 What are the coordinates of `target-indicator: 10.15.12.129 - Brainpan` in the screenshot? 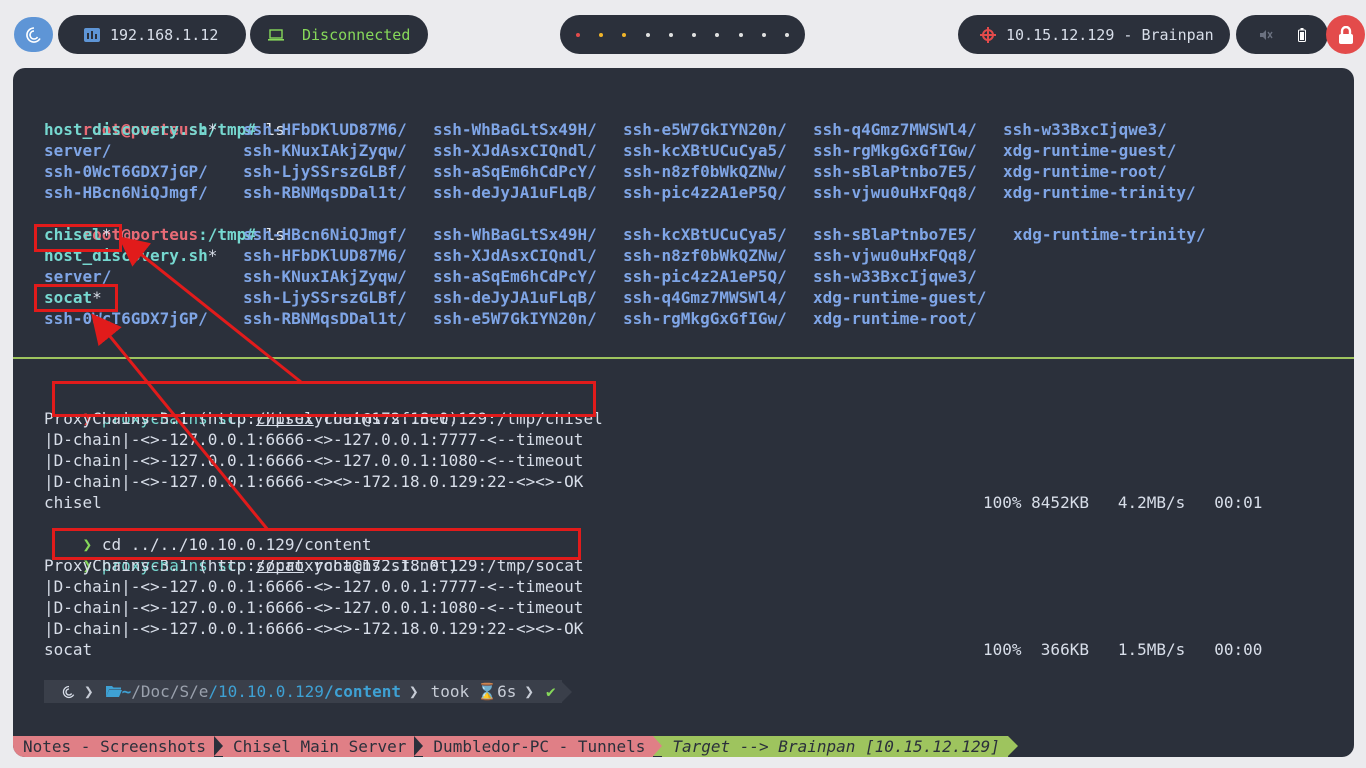 It's located at (1094, 34).